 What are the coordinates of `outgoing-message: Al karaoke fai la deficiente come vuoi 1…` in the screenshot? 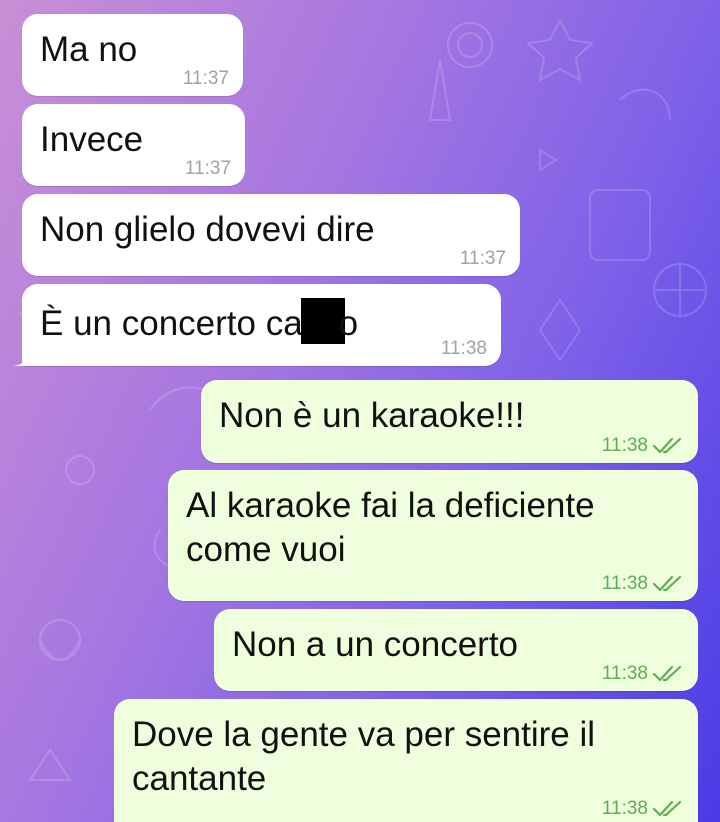 It's located at (433, 535).